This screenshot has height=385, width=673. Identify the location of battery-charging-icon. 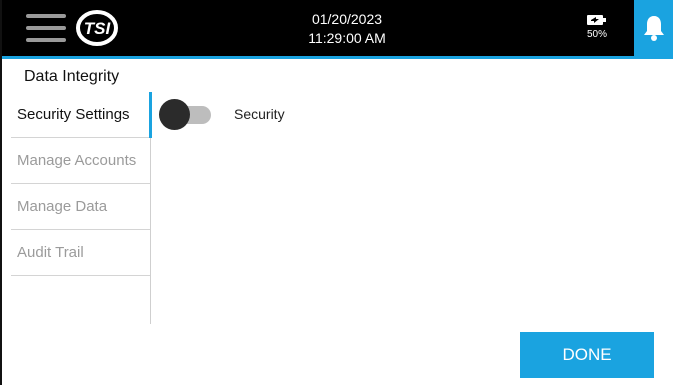
(596, 20).